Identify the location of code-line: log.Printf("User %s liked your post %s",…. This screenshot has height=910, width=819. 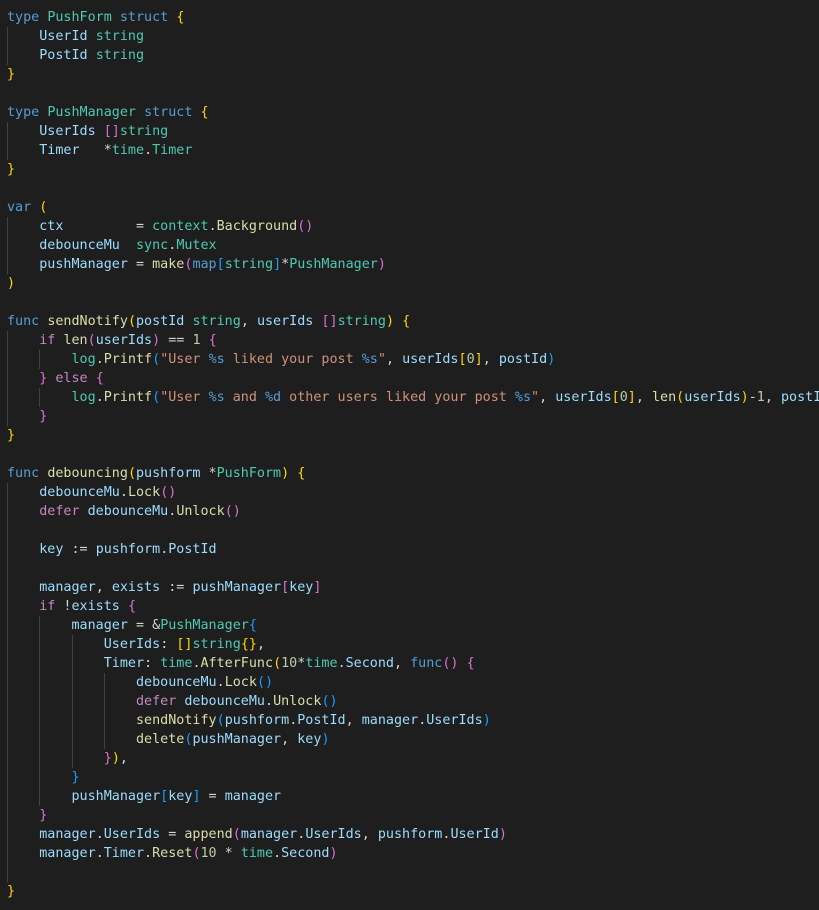
(409, 359).